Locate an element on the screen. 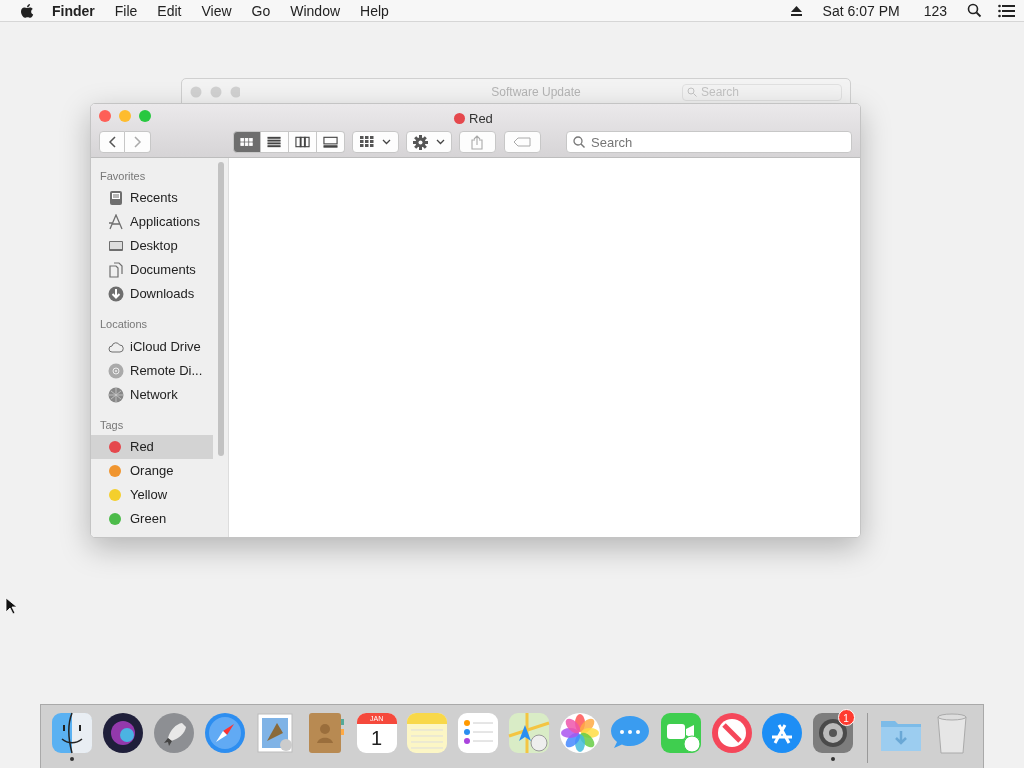 The width and height of the screenshot is (1024, 768). download-icon is located at coordinates (116, 294).